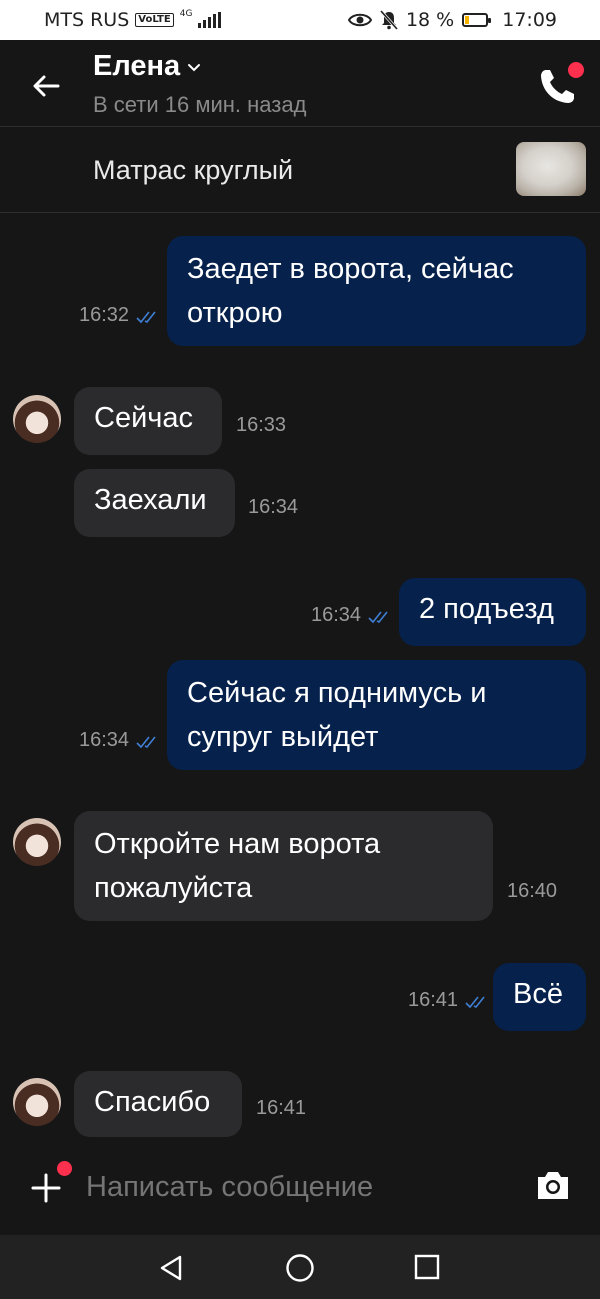 This screenshot has width=600, height=1299. What do you see at coordinates (538, 994) in the screenshot?
I see `message-text-line: Всё` at bounding box center [538, 994].